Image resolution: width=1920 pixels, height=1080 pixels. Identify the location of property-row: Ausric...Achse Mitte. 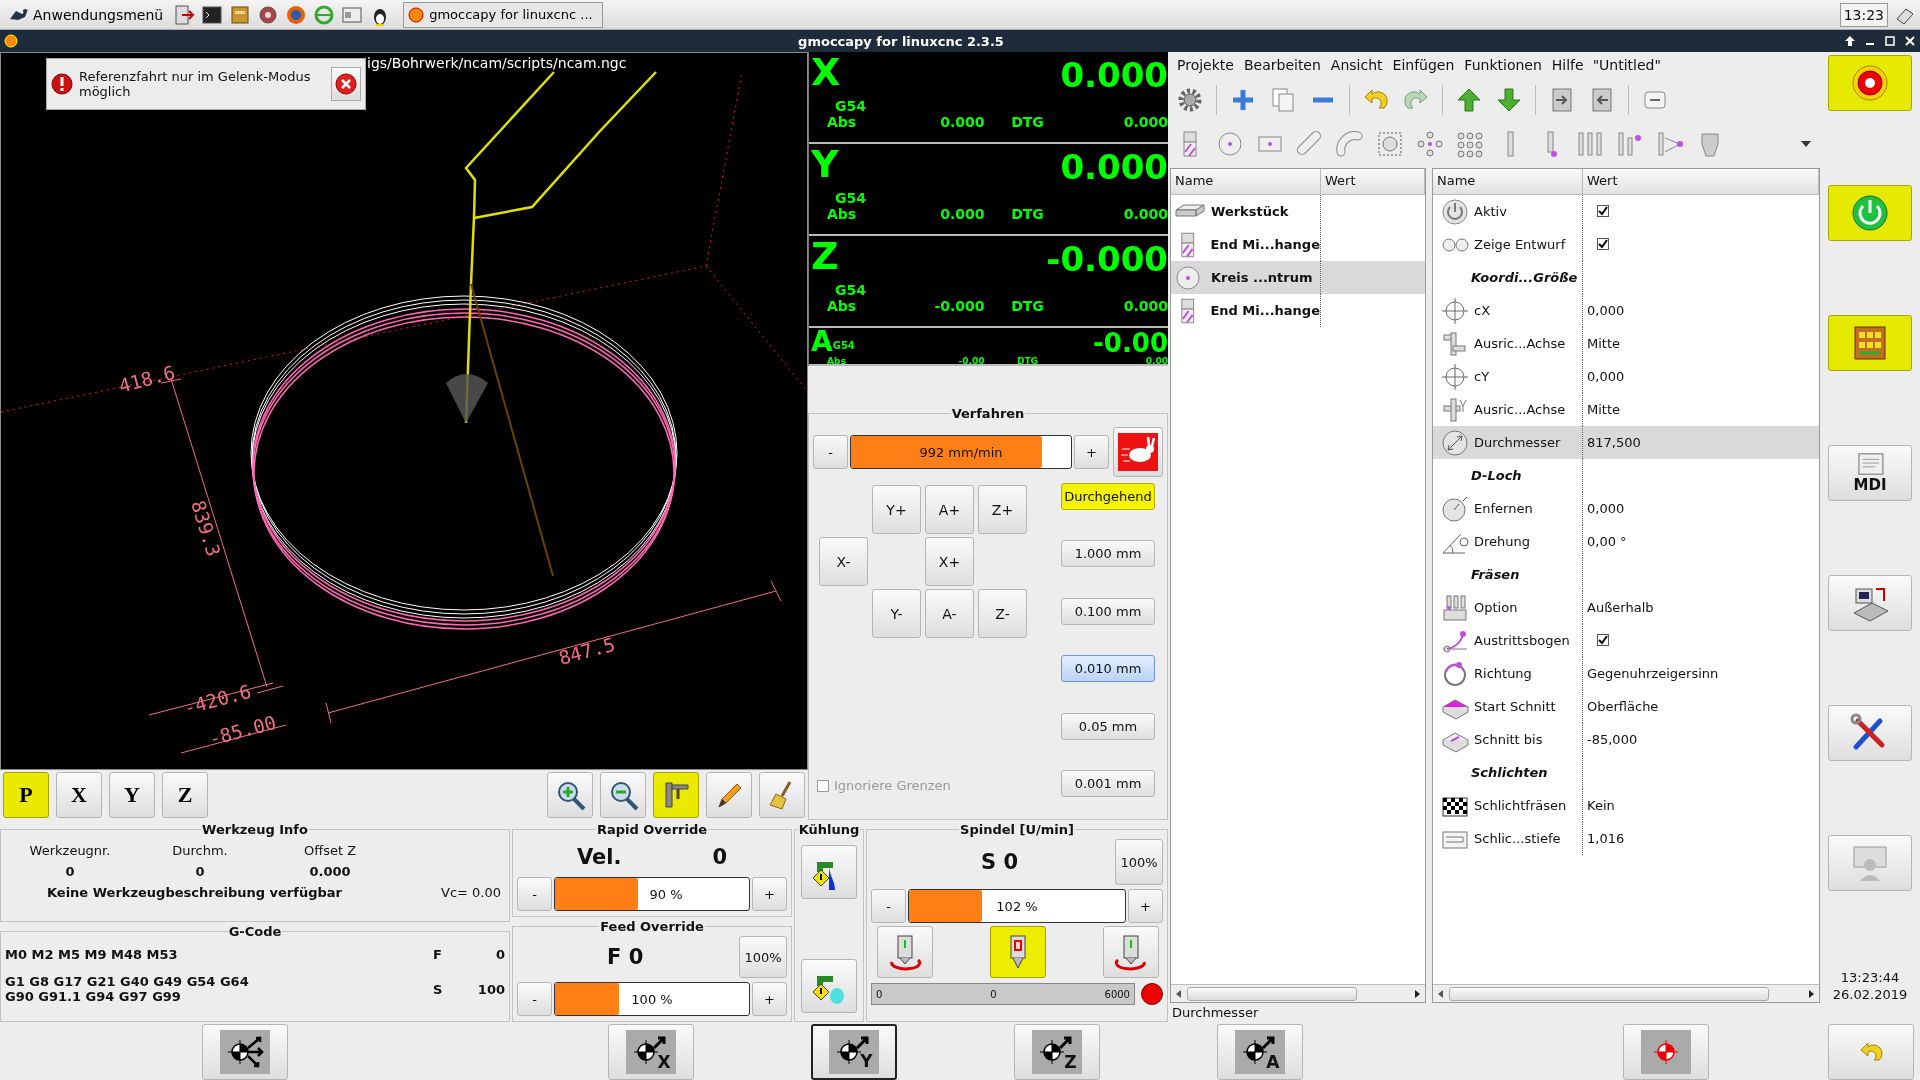
(1626, 343).